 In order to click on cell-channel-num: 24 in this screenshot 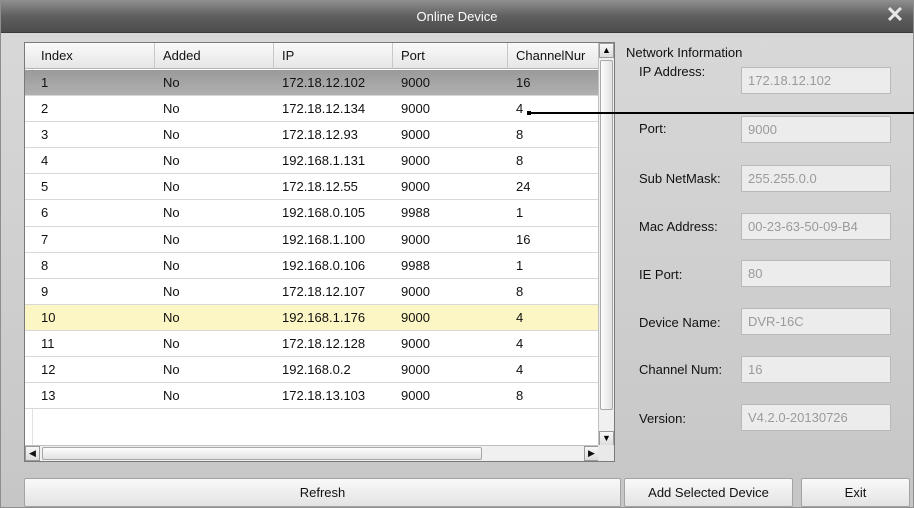, I will do `click(523, 187)`.